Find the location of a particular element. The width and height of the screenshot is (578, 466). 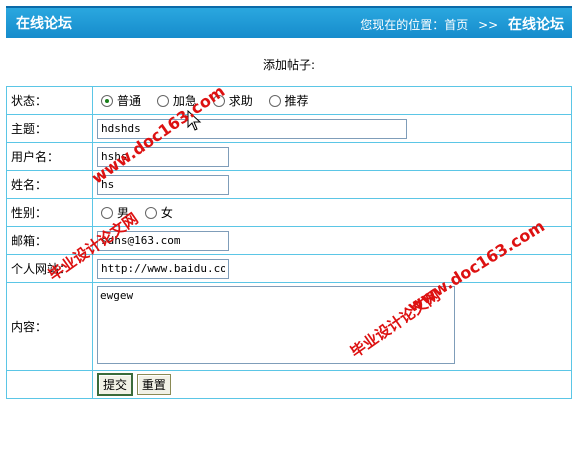

email-input is located at coordinates (163, 240).